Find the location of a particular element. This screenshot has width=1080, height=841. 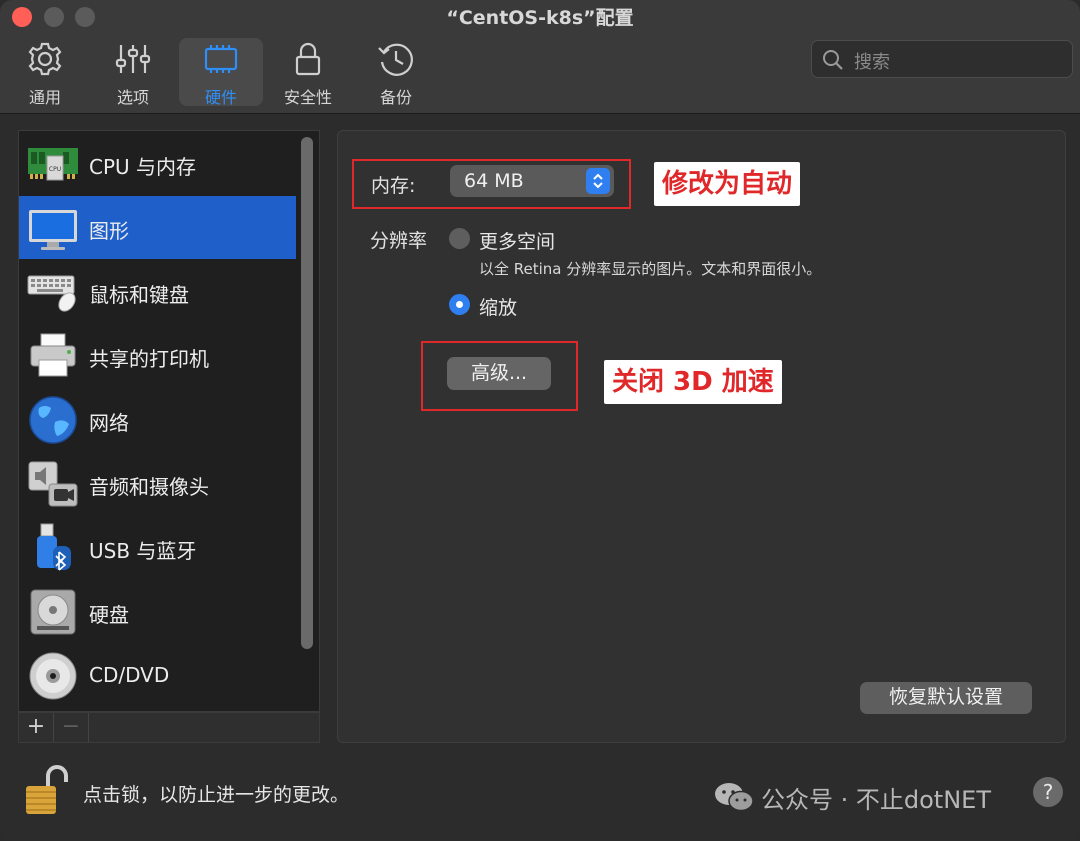

lock-icon is located at coordinates (308, 59).